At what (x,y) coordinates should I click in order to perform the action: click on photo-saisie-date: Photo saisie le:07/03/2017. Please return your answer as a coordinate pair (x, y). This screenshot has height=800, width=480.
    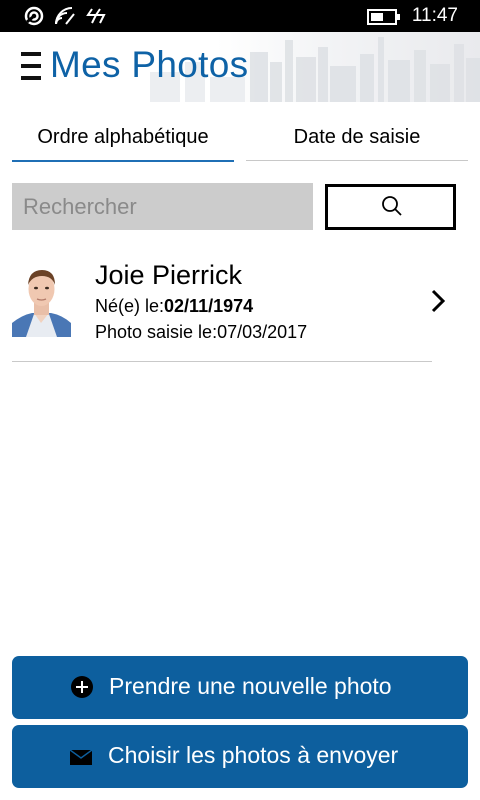
    Looking at the image, I should click on (201, 332).